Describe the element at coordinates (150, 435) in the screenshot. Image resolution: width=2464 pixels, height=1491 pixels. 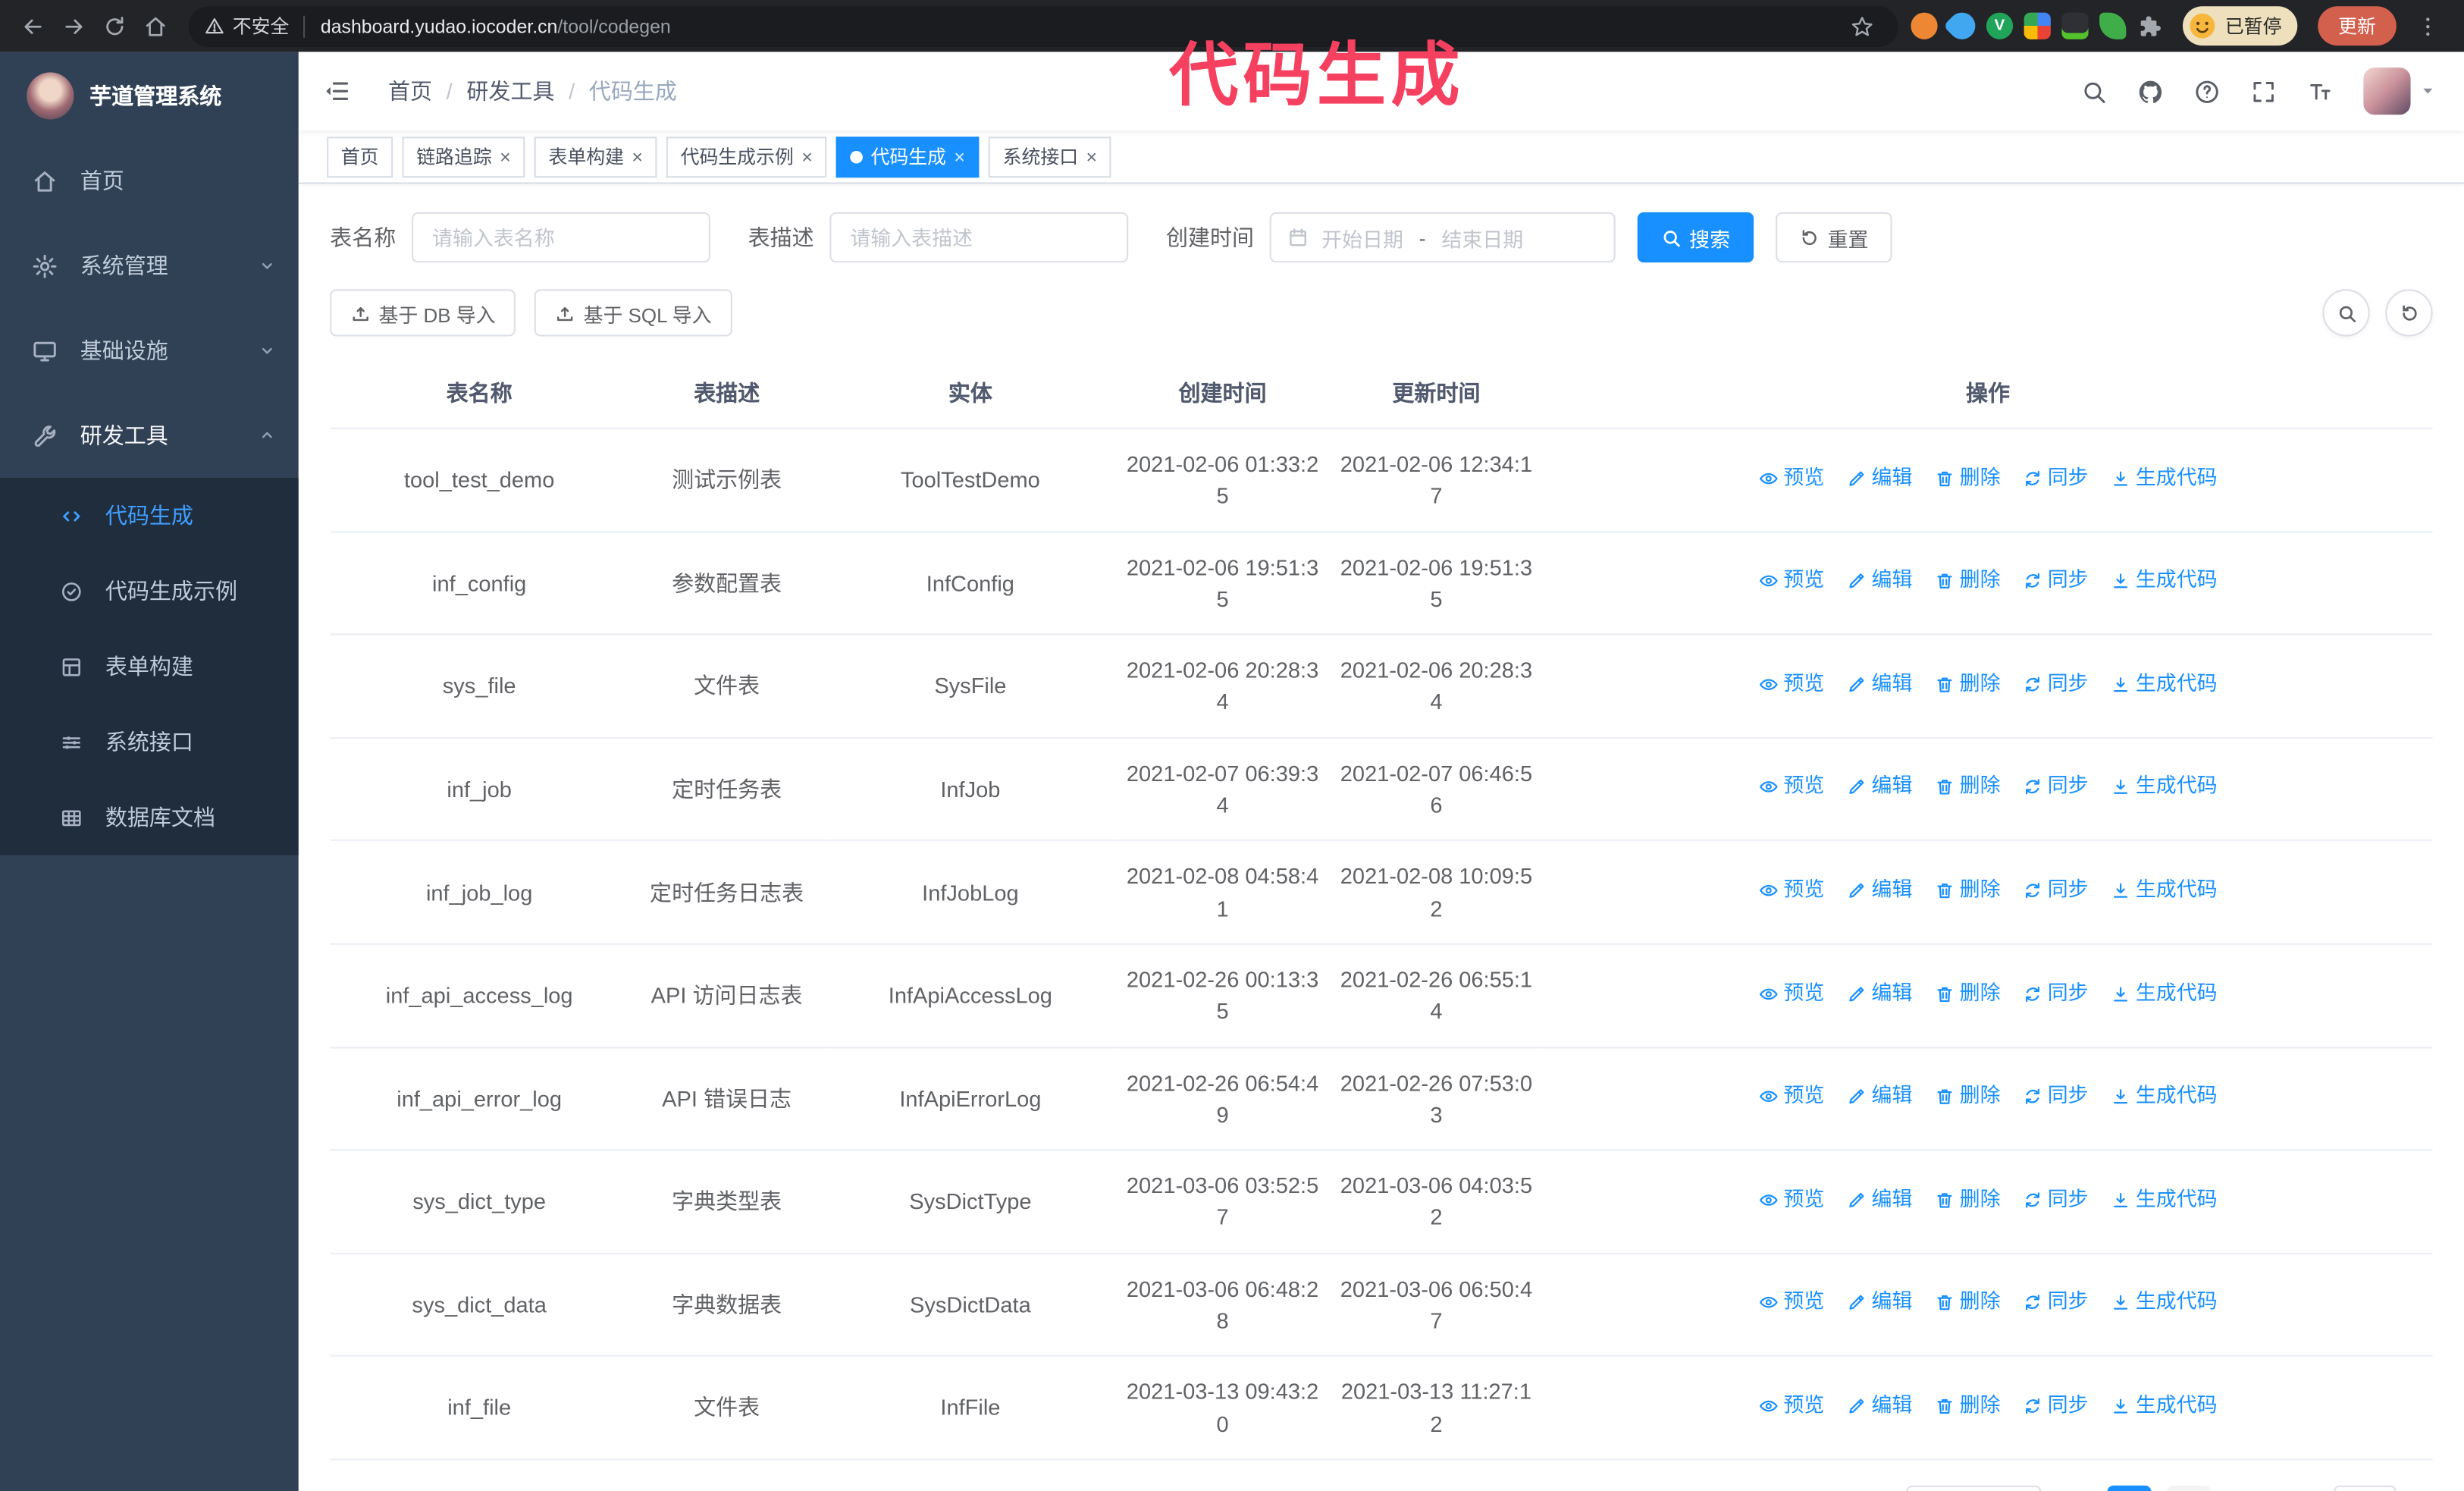
I see `sidebar-item-dev-tools: 研发工具` at that location.